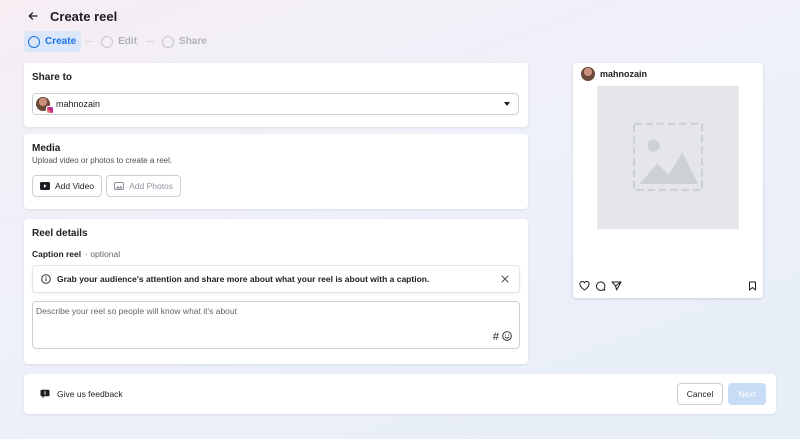 This screenshot has width=800, height=439. What do you see at coordinates (90, 394) in the screenshot?
I see `feedback-label: Give us feedback` at bounding box center [90, 394].